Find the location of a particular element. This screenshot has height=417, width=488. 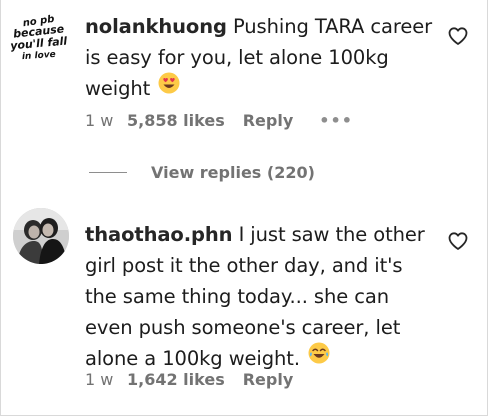

more-options-icon: ••• is located at coordinates (336, 120).